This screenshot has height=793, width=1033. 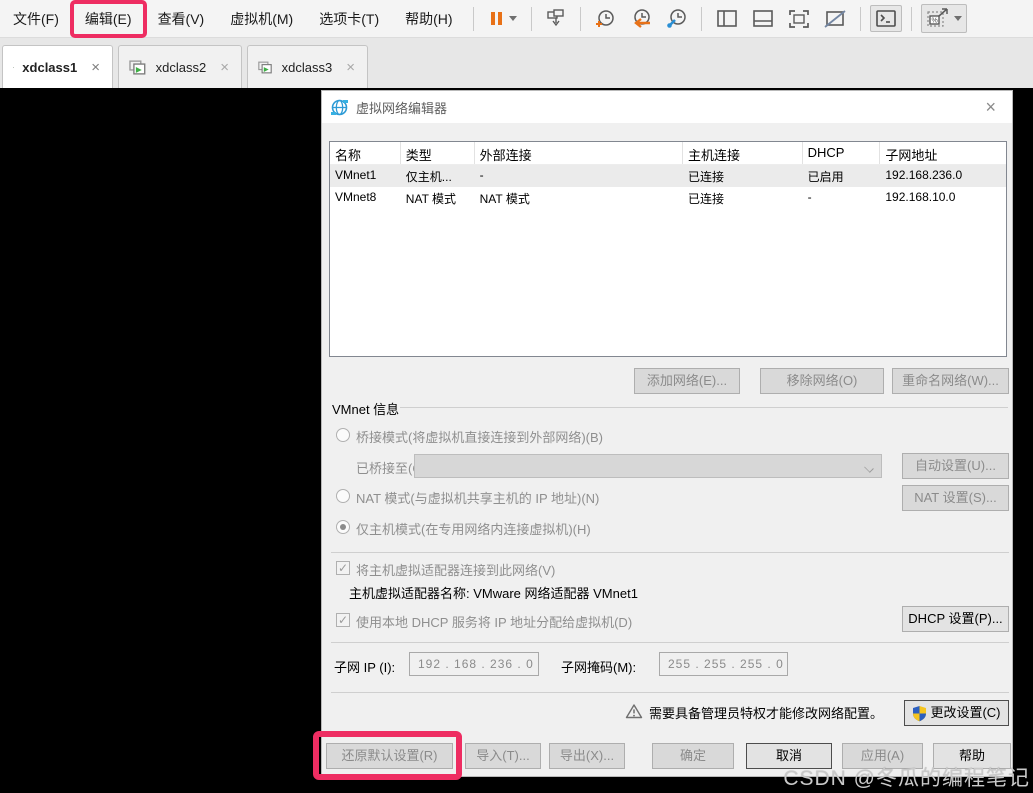 I want to click on snapshot-manager-icon, so click(x=676, y=19).